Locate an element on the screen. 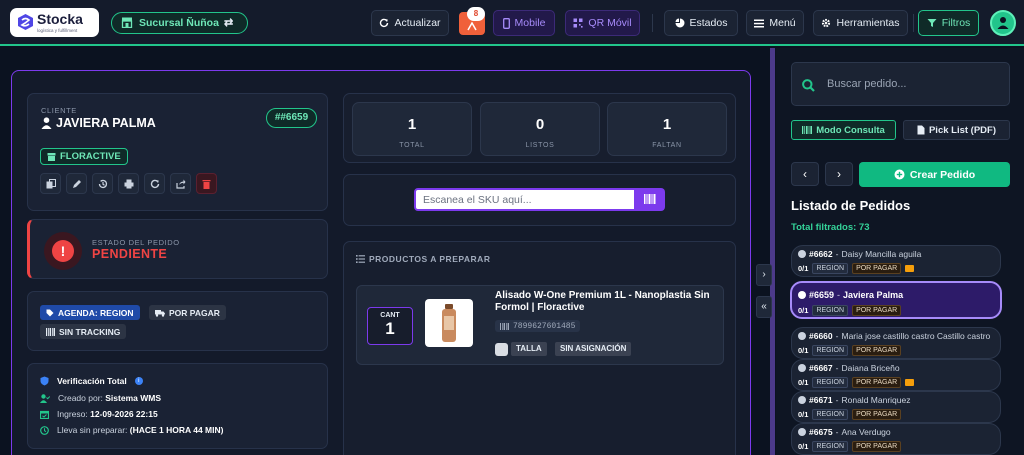 The height and width of the screenshot is (455, 1024). consult-mode-label: Modo Consulta is located at coordinates (850, 130).